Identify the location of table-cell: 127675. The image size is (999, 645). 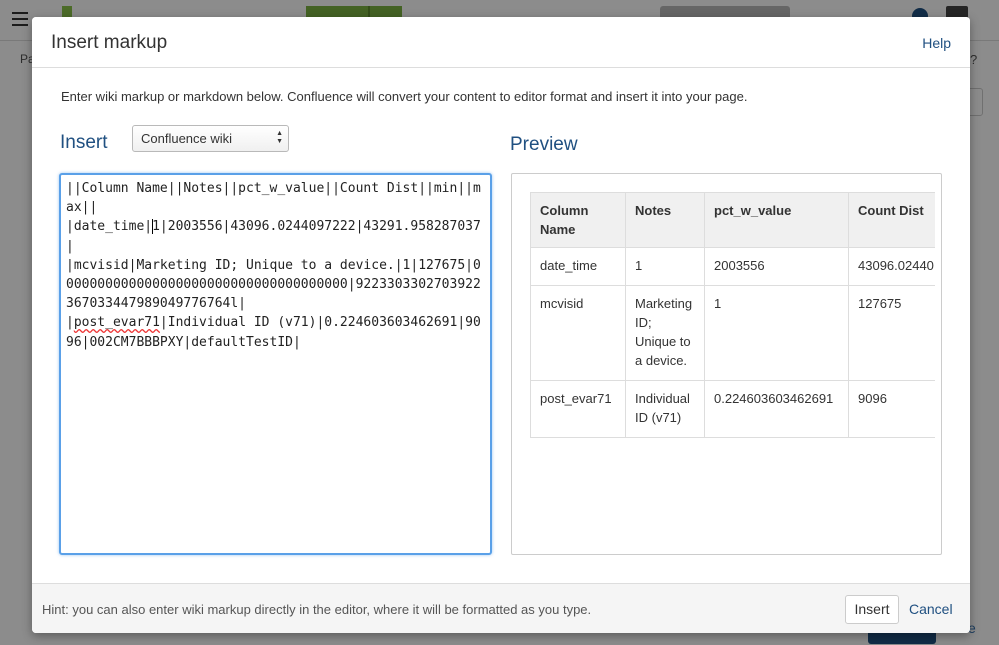
(891, 333).